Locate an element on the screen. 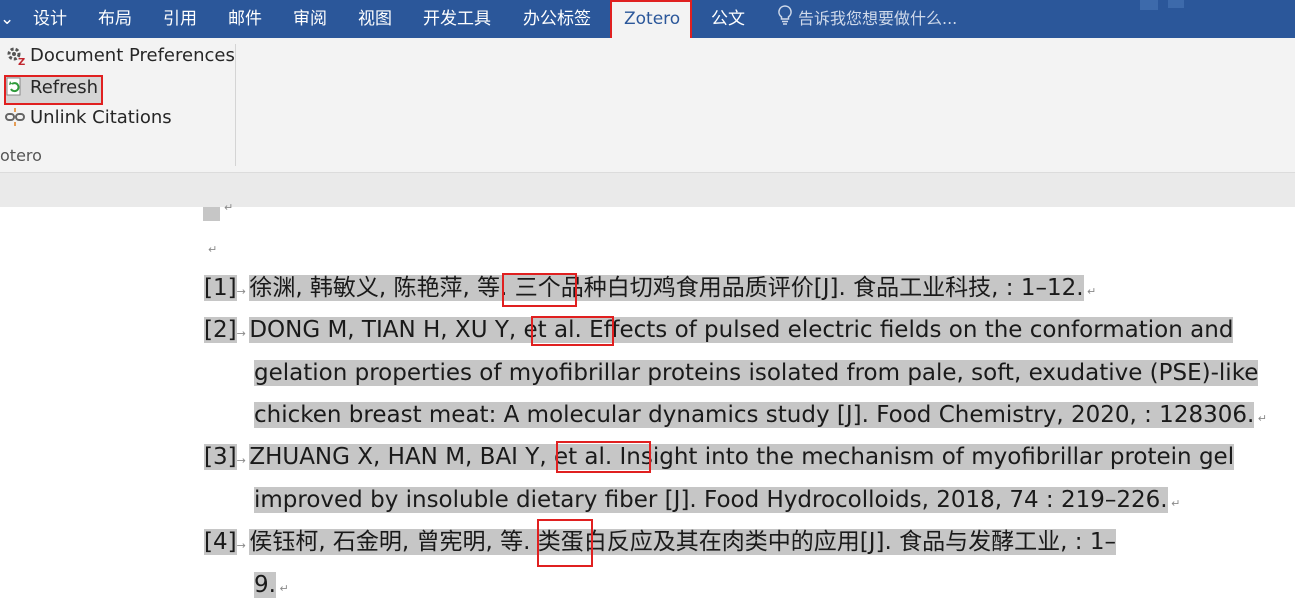  document-preferences-label: Document Preferences is located at coordinates (132, 55).